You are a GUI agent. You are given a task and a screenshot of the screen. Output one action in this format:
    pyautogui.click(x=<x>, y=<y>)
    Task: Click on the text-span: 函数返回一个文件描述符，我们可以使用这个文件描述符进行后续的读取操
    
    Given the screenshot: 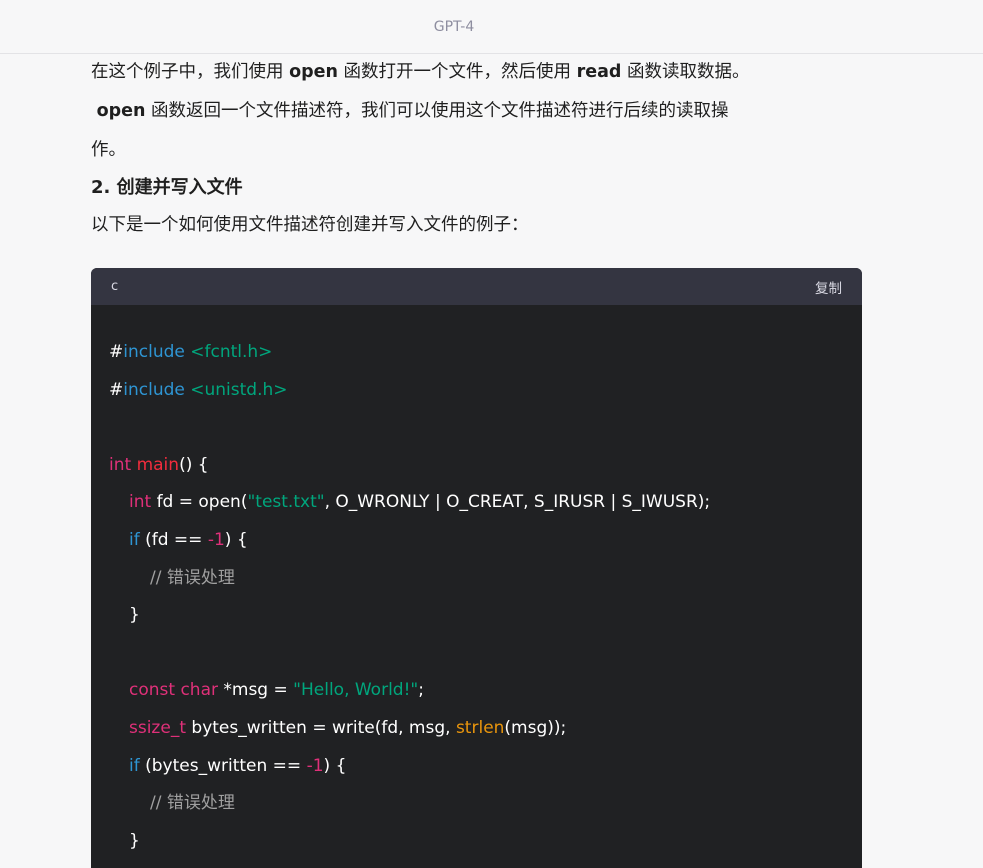 What is the action you would take?
    pyautogui.click(x=437, y=111)
    